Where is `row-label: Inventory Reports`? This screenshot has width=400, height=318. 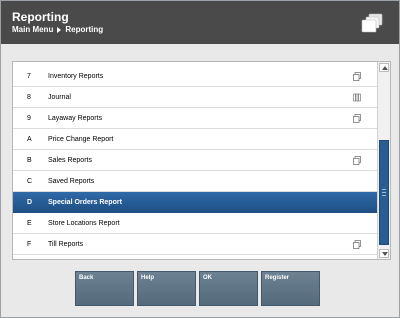 row-label: Inventory Reports is located at coordinates (76, 76).